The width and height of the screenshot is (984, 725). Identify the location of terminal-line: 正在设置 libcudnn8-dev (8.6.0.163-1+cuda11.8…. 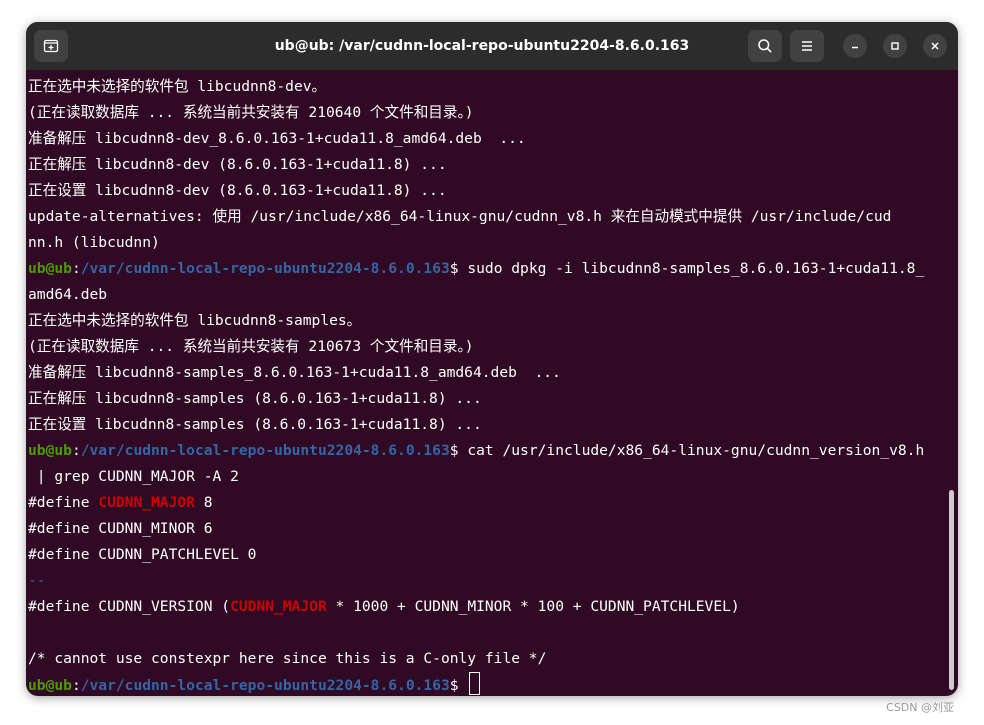
(237, 190).